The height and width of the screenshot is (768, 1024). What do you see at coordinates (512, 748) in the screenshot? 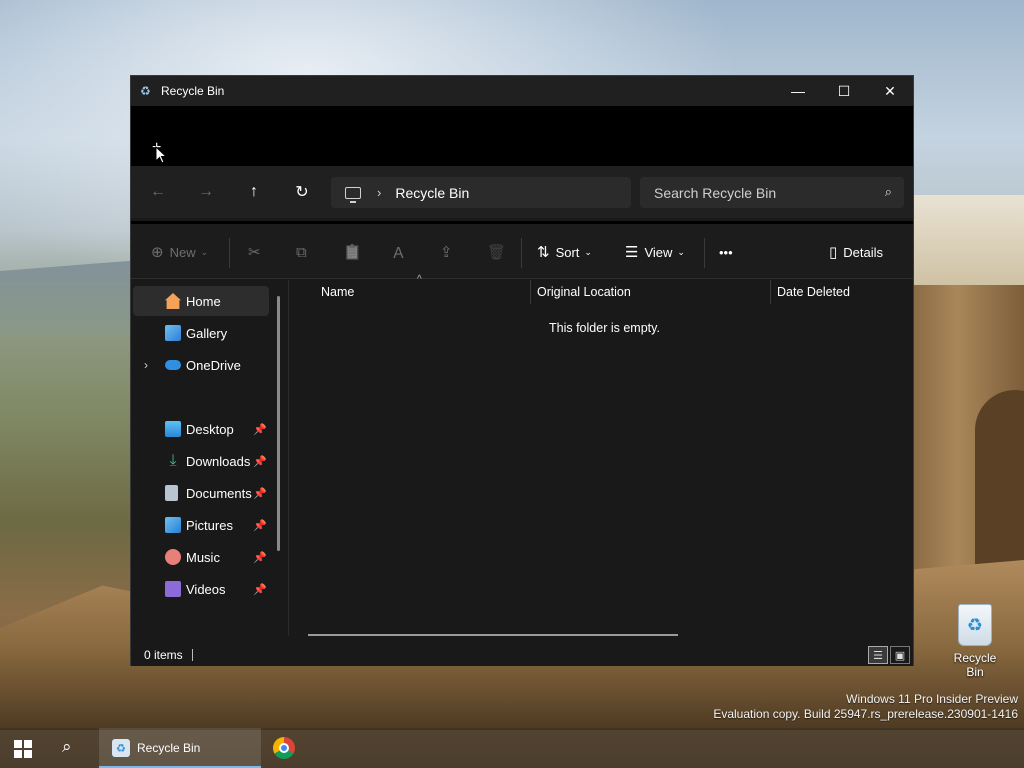
I see `taskbar: ⌕ ♻ Recycle Bin` at bounding box center [512, 748].